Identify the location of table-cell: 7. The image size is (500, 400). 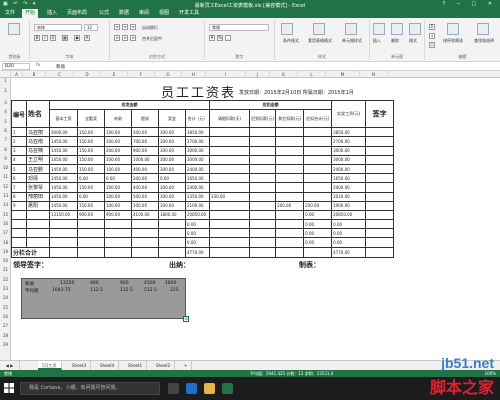
(19, 187).